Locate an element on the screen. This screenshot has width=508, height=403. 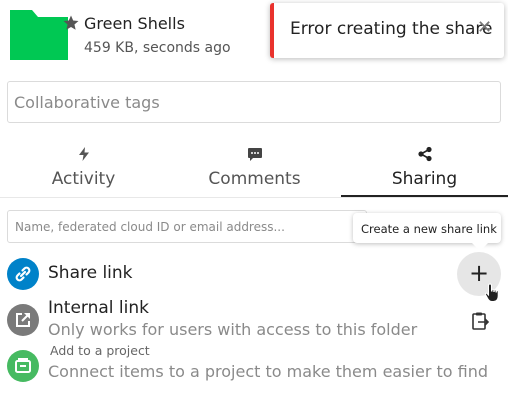
projects-icon is located at coordinates (23, 365).